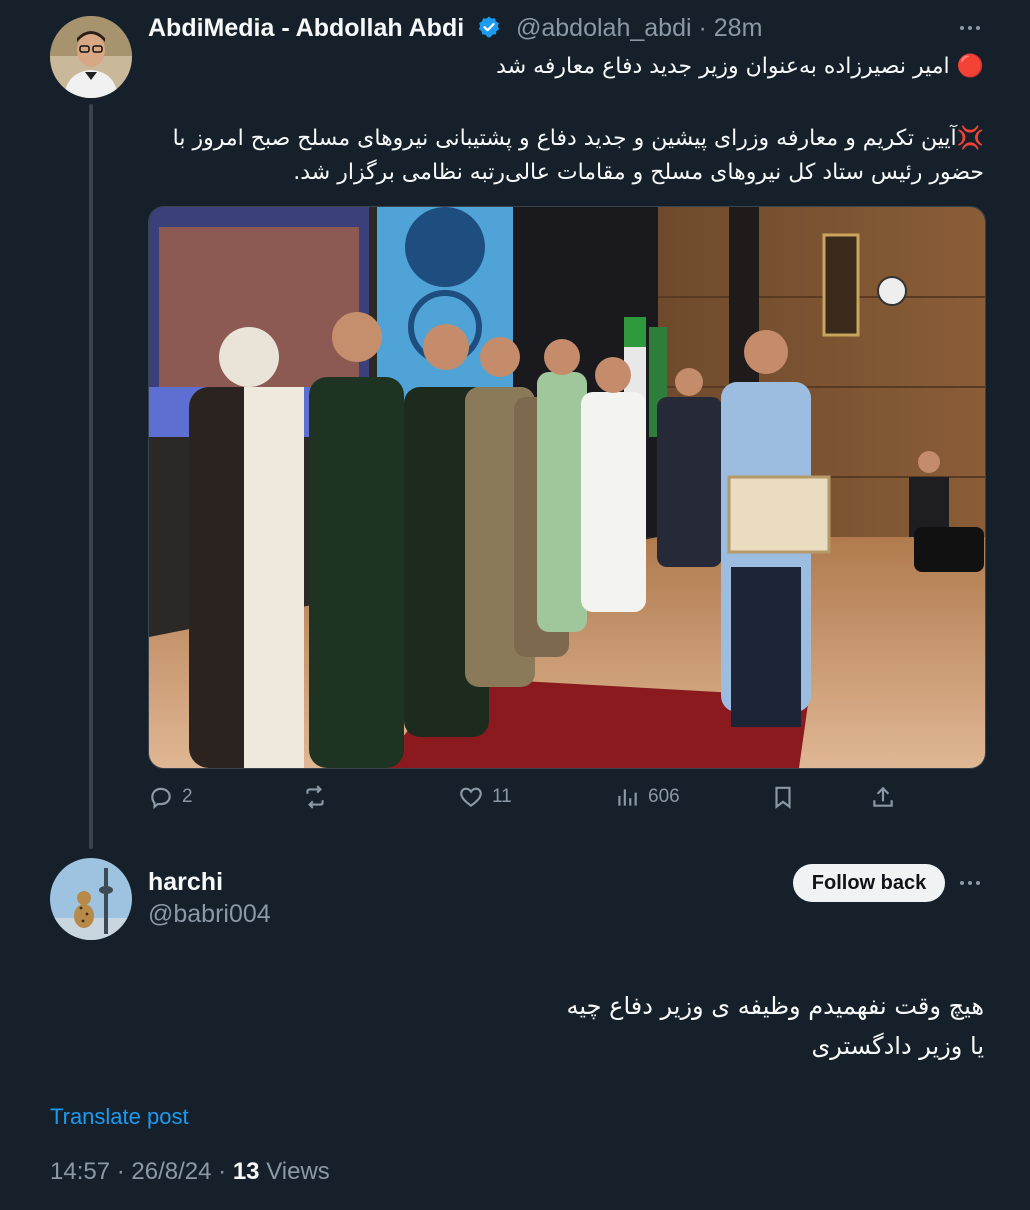  What do you see at coordinates (489, 27) in the screenshot?
I see `verified-badge-icon` at bounding box center [489, 27].